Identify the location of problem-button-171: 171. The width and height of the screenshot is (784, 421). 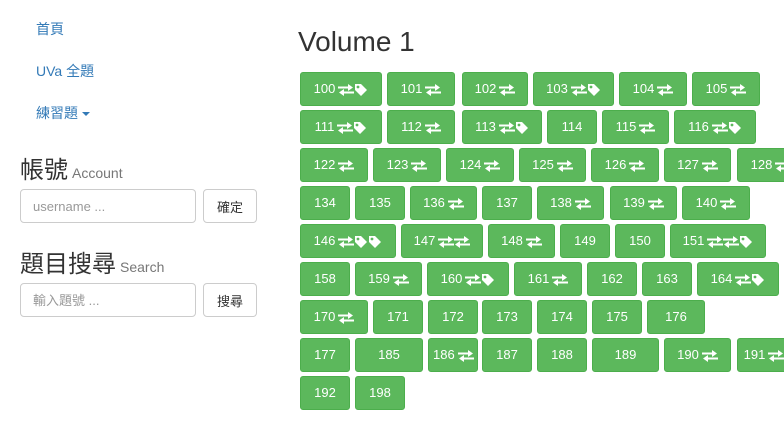
(398, 317).